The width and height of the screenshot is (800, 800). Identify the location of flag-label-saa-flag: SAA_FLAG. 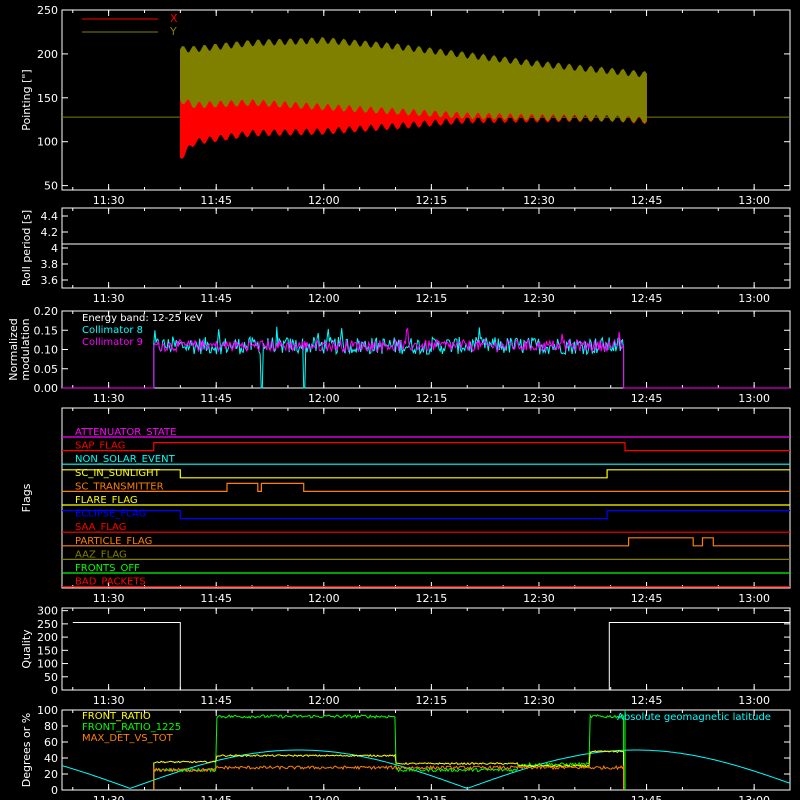
(100, 527).